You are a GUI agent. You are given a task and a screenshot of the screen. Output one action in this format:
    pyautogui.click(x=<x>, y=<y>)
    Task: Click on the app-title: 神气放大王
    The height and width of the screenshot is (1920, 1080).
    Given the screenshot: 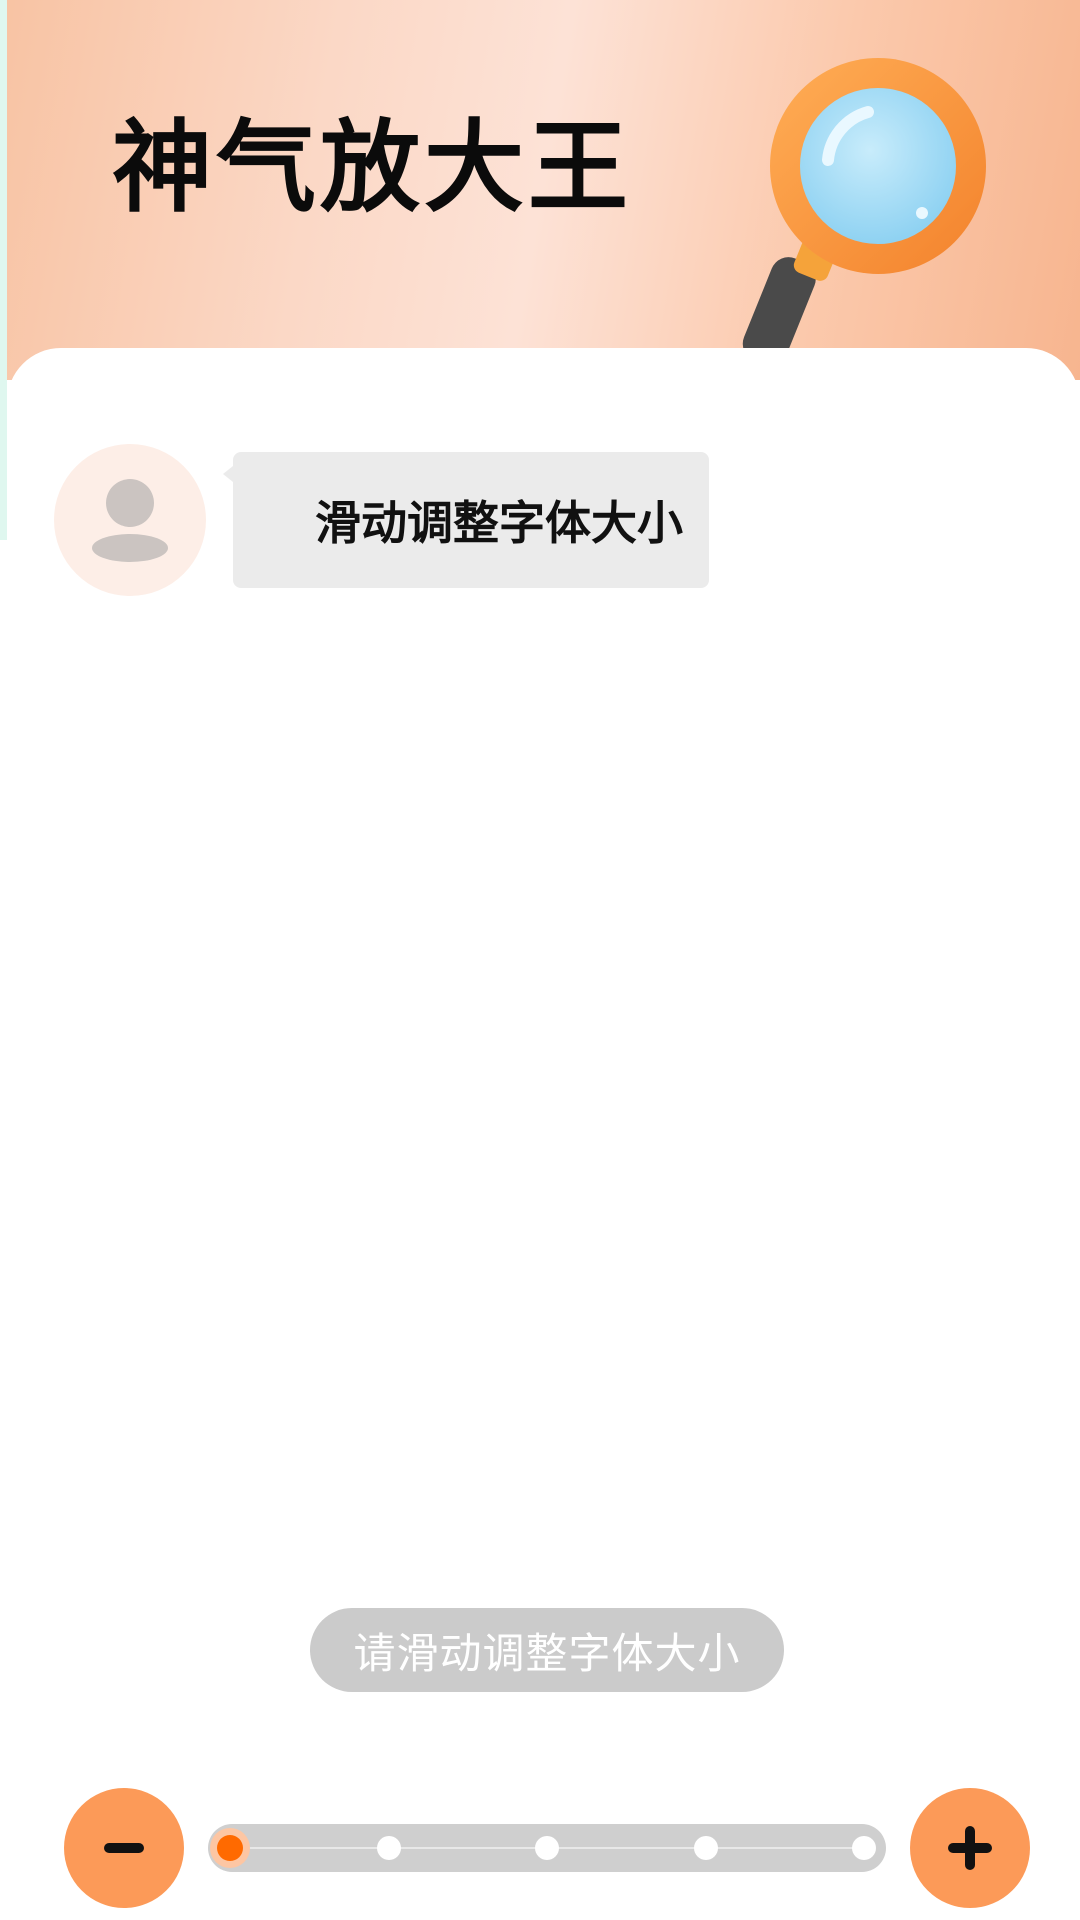 What is the action you would take?
    pyautogui.click(x=372, y=167)
    